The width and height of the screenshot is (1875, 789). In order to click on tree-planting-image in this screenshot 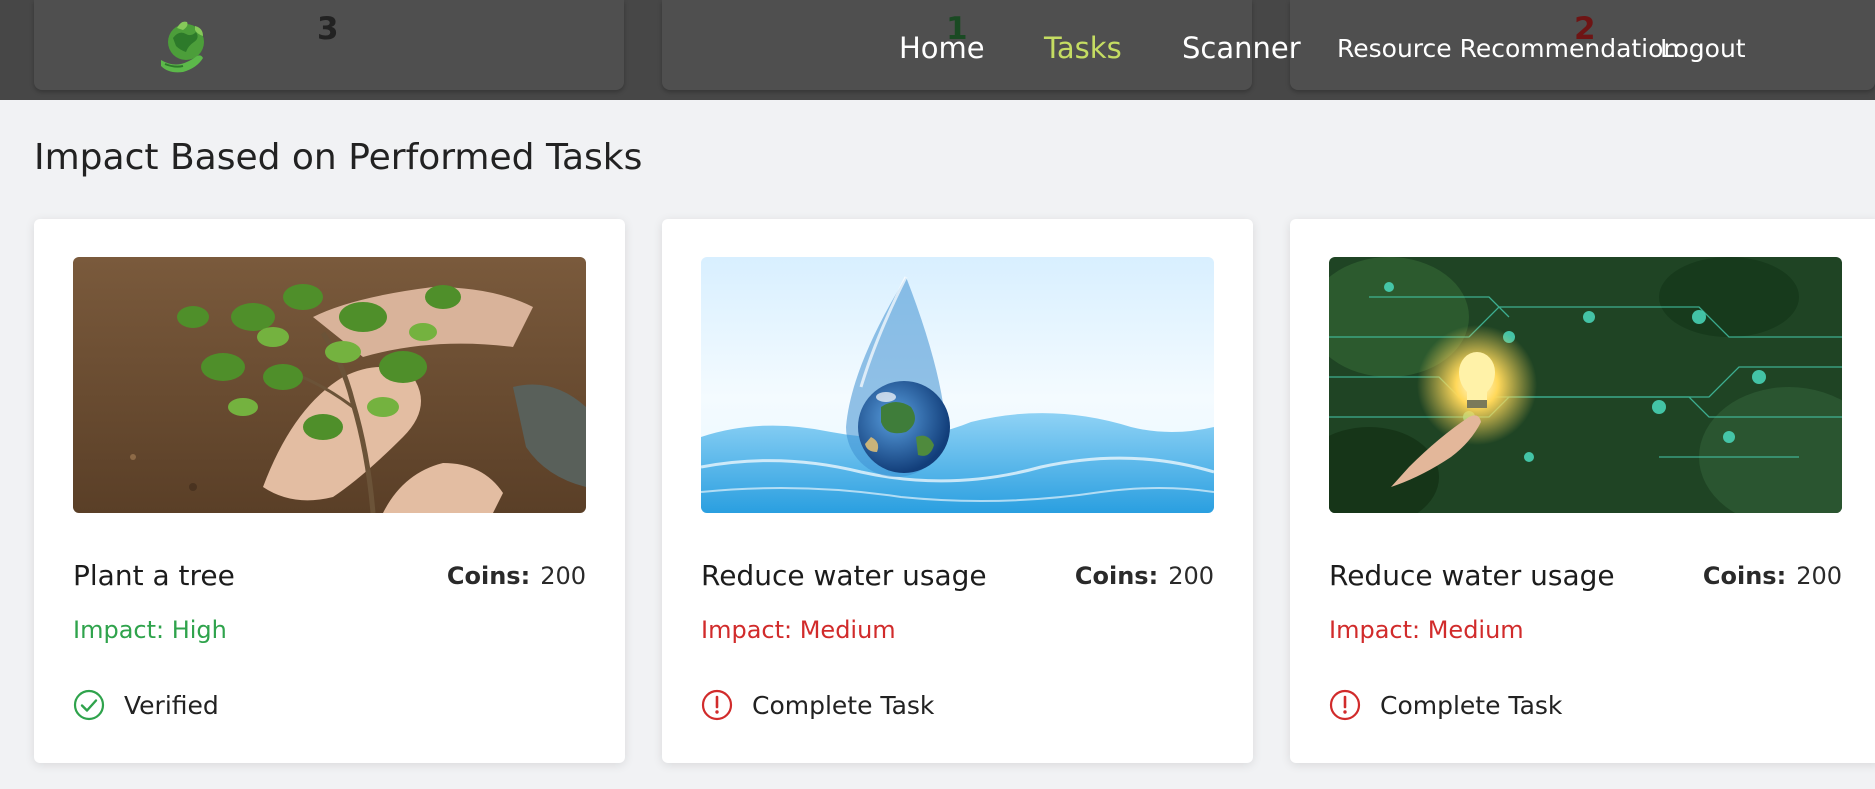, I will do `click(329, 385)`.